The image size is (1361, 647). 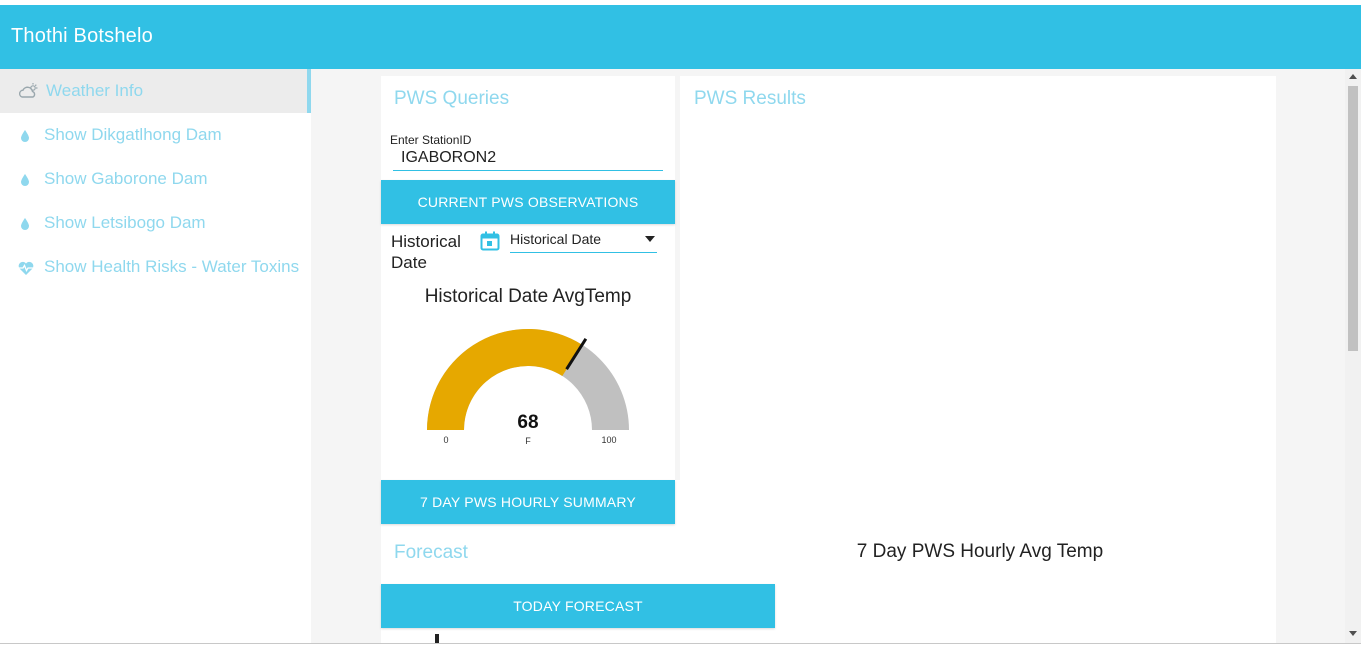 What do you see at coordinates (650, 239) in the screenshot?
I see `chevron-down-icon` at bounding box center [650, 239].